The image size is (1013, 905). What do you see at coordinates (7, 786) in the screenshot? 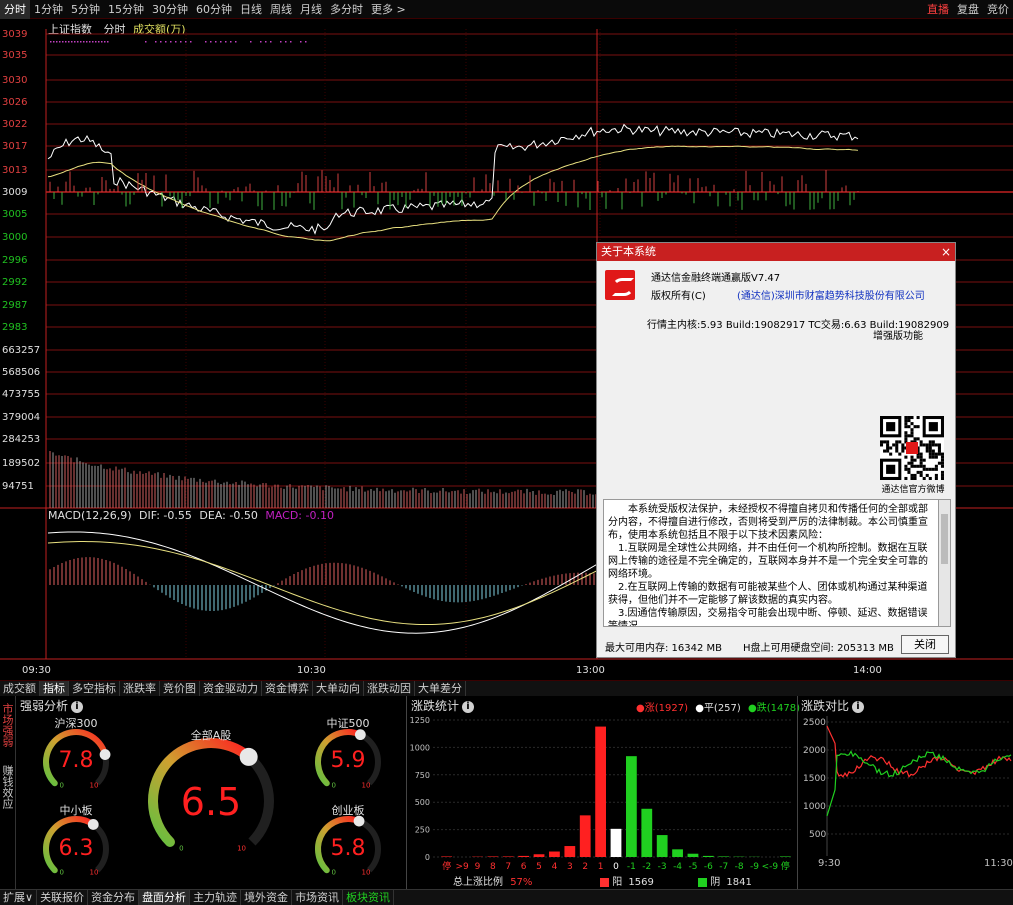
I see `tab-money-effect: 赚钱效应` at bounding box center [7, 786].